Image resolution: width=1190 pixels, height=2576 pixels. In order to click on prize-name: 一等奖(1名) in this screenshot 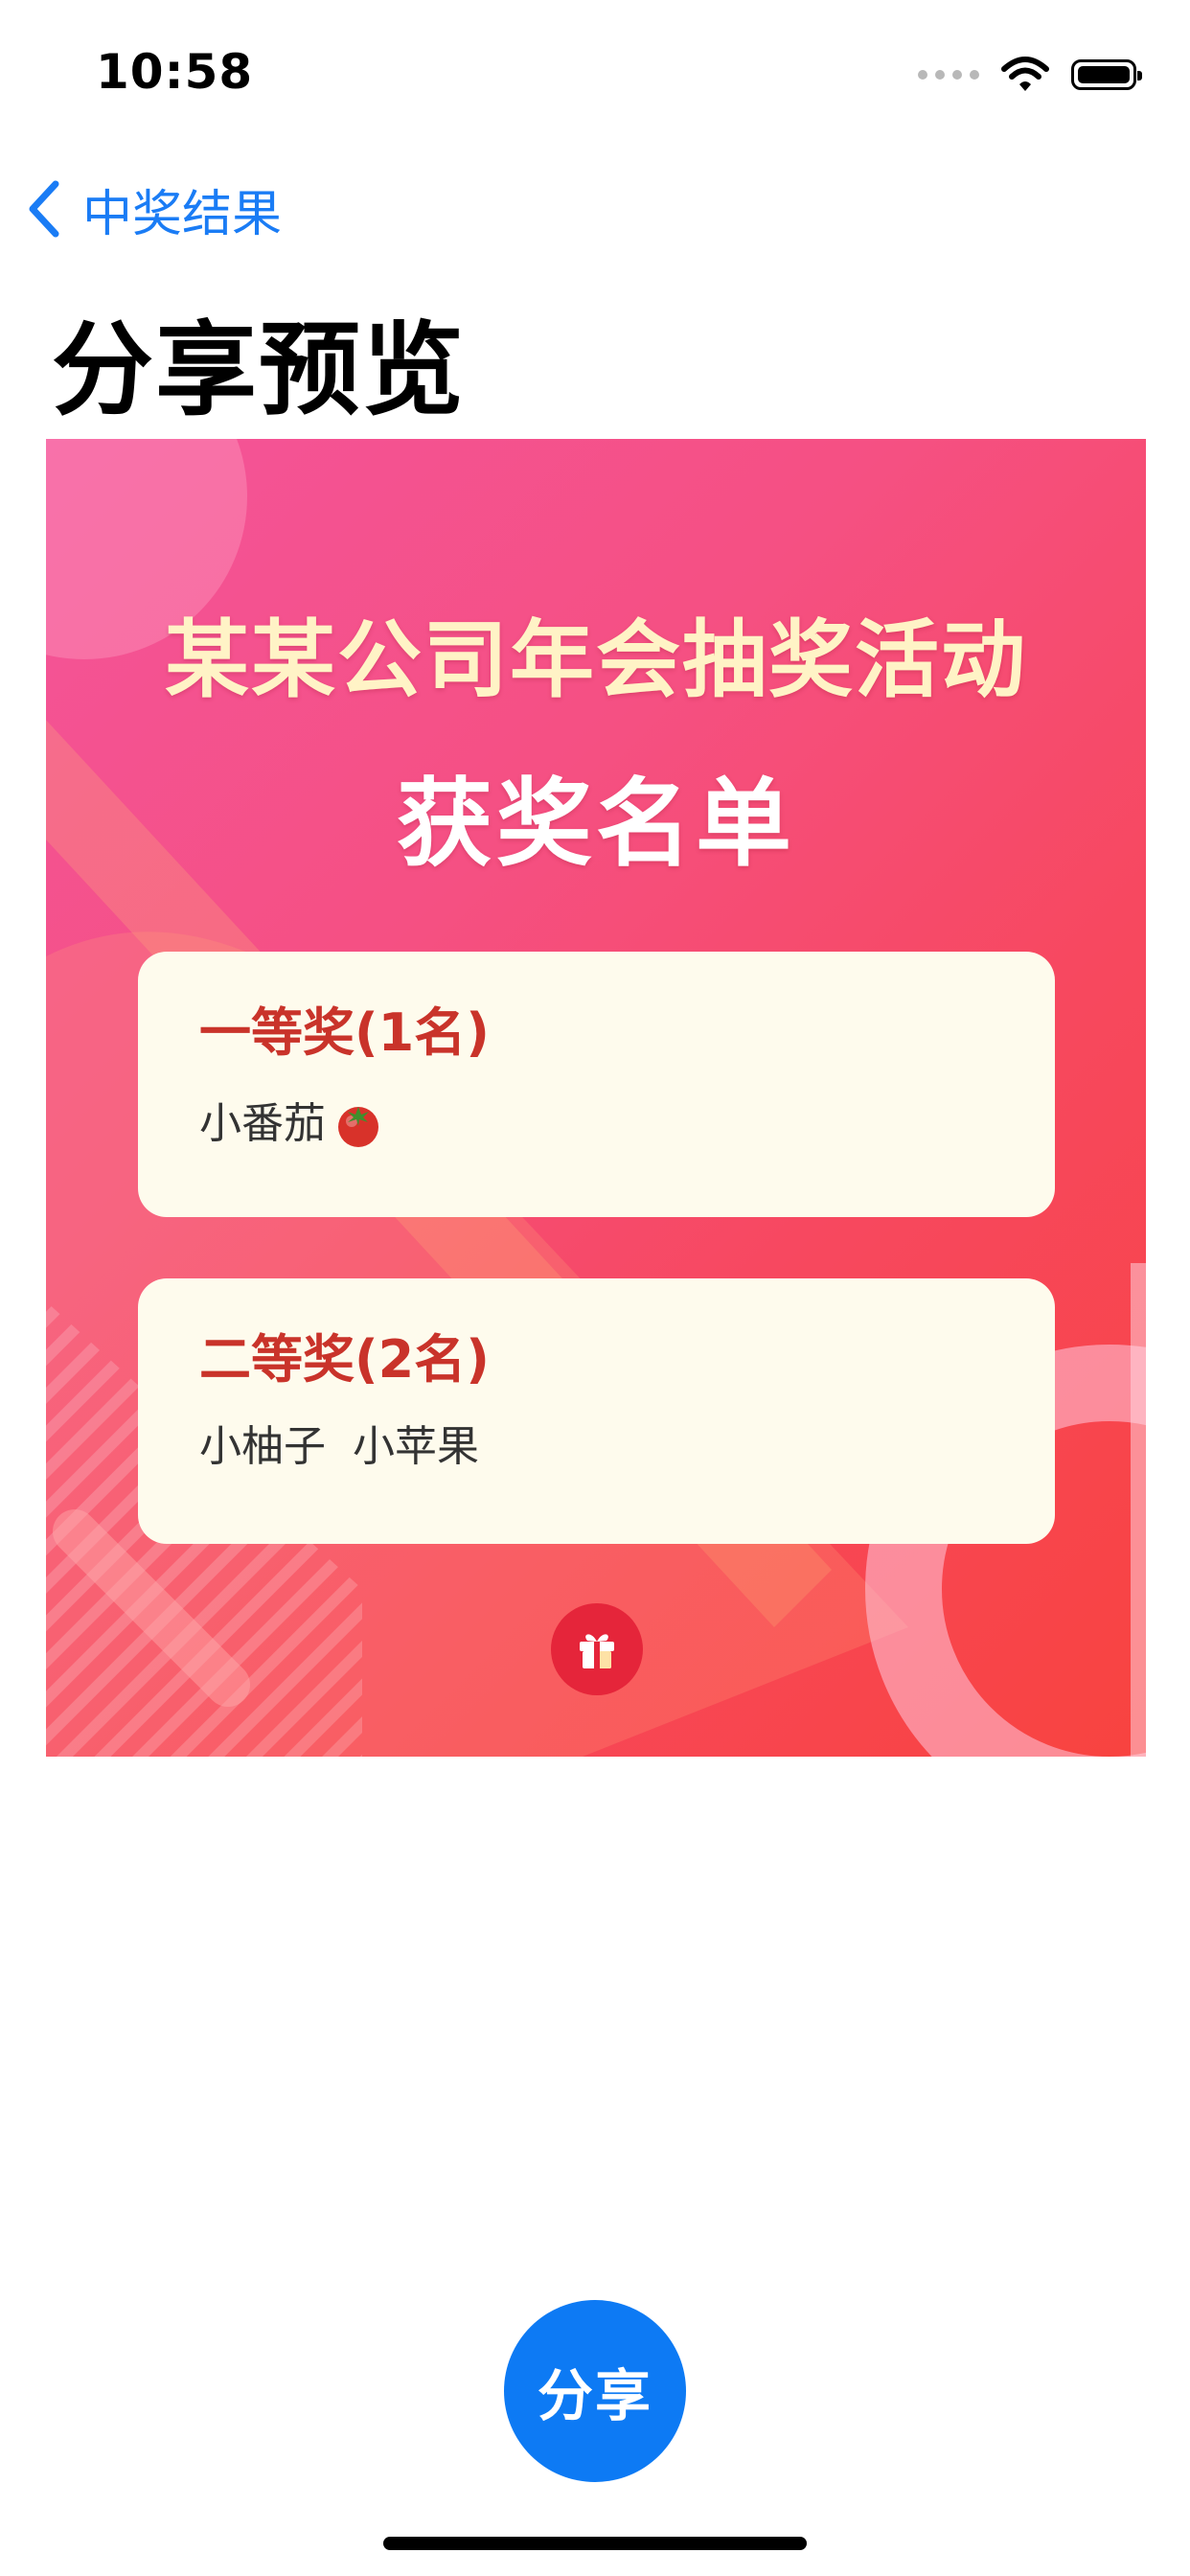, I will do `click(344, 1032)`.